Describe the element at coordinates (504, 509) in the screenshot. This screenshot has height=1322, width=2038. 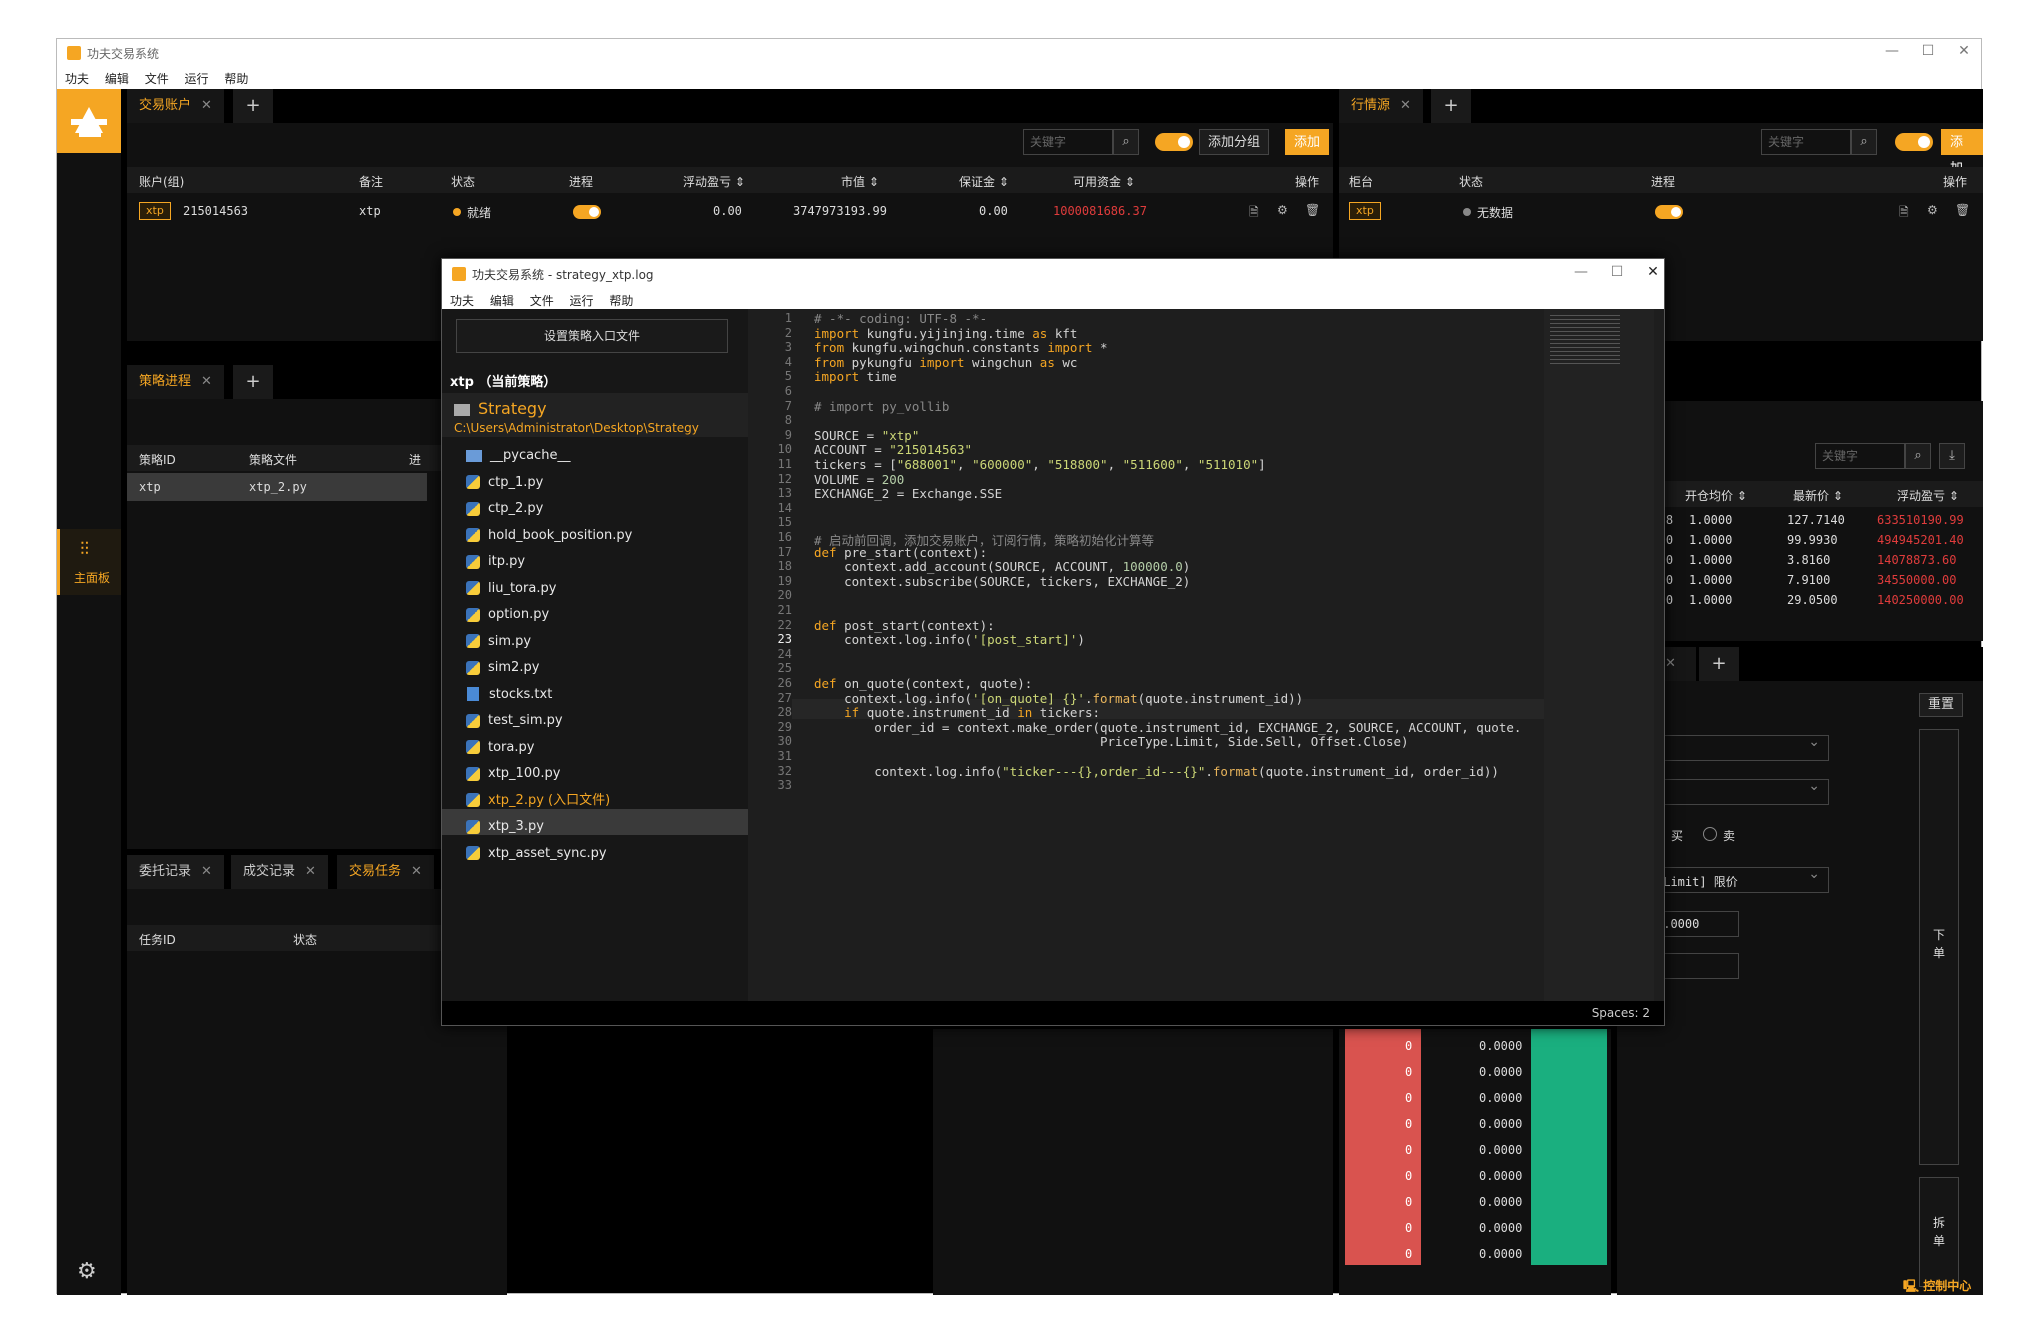
I see `file-item: ctp_2.py` at that location.